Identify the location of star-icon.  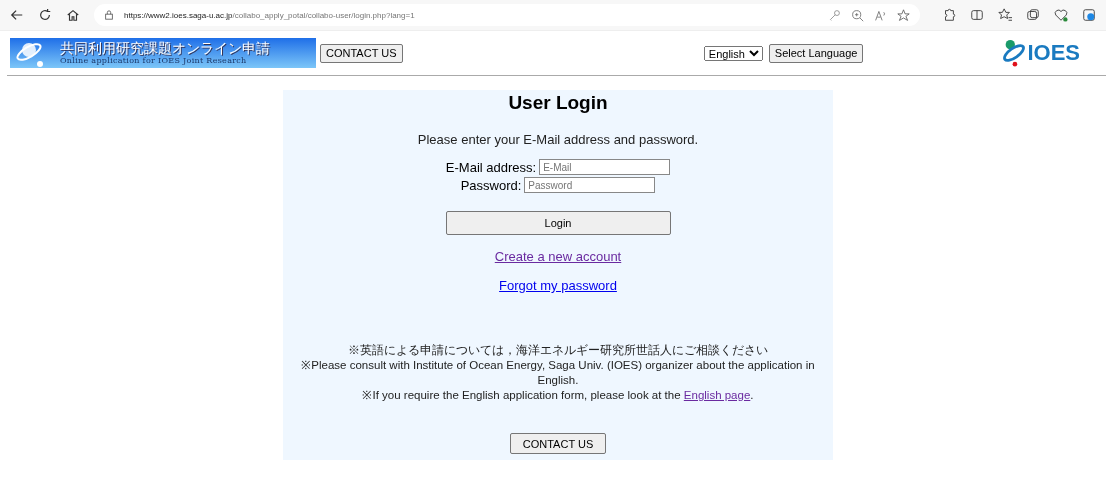
(903, 15).